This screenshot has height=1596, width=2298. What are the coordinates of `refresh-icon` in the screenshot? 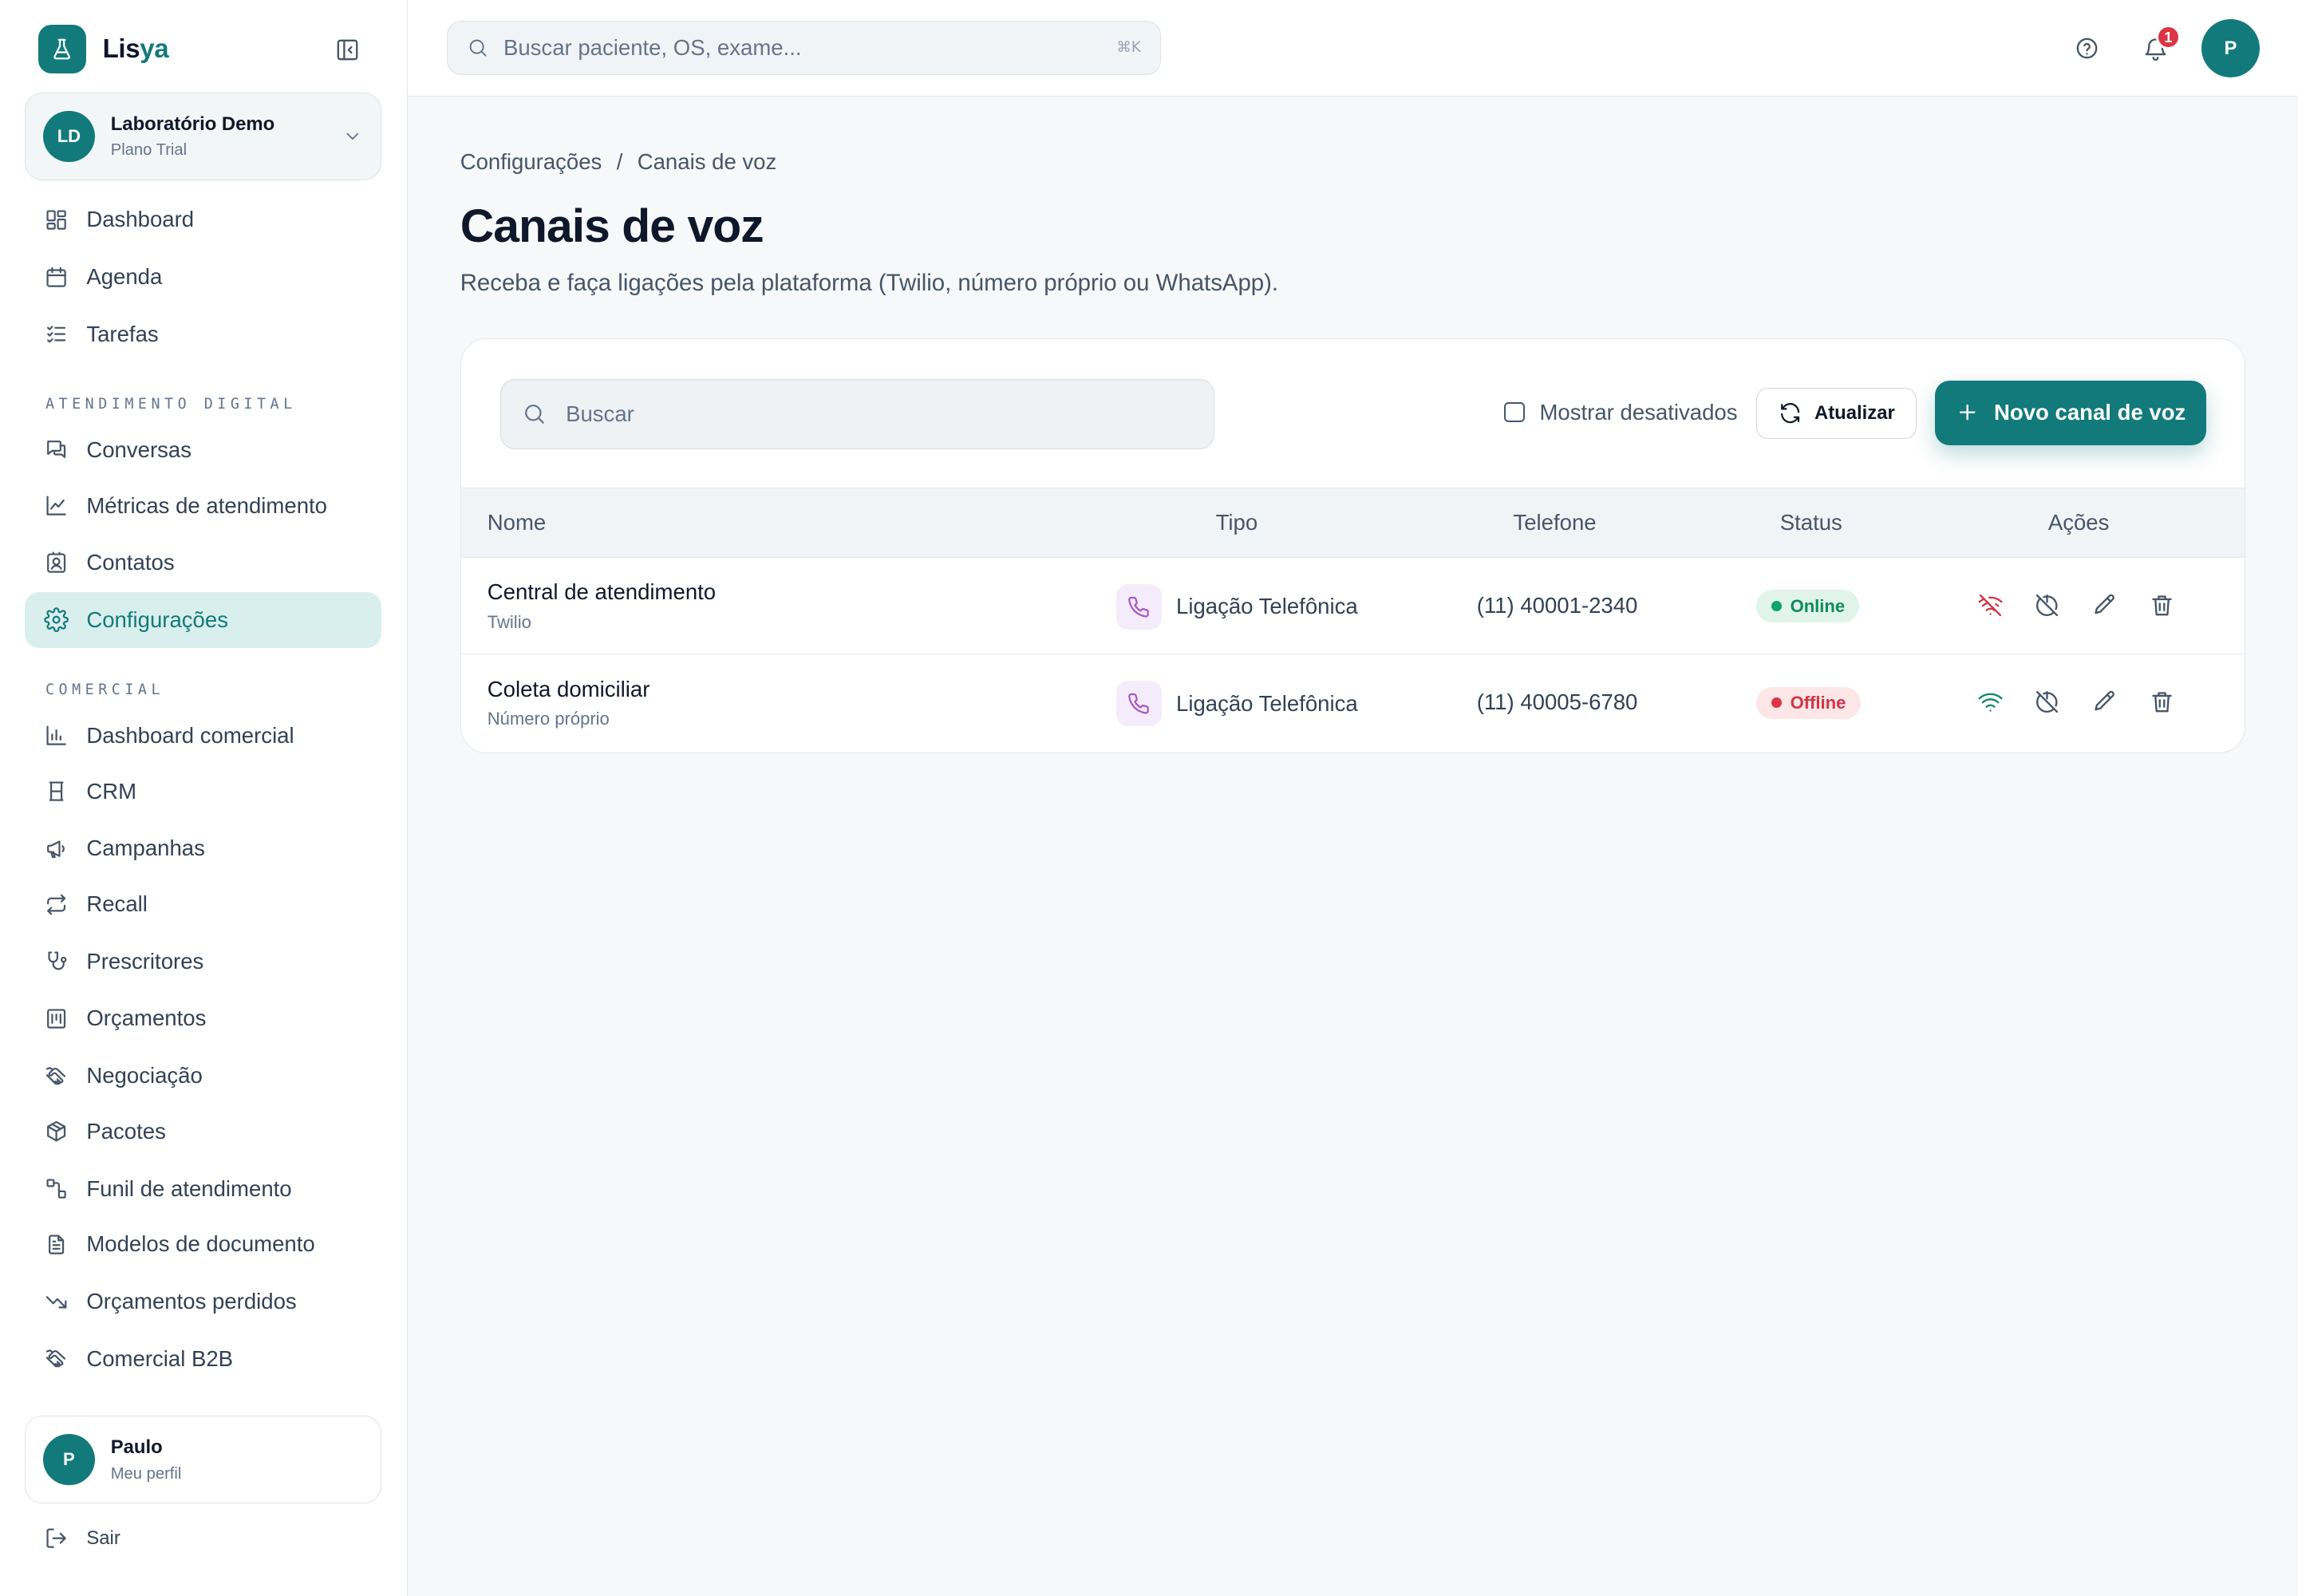 It's located at (1791, 414).